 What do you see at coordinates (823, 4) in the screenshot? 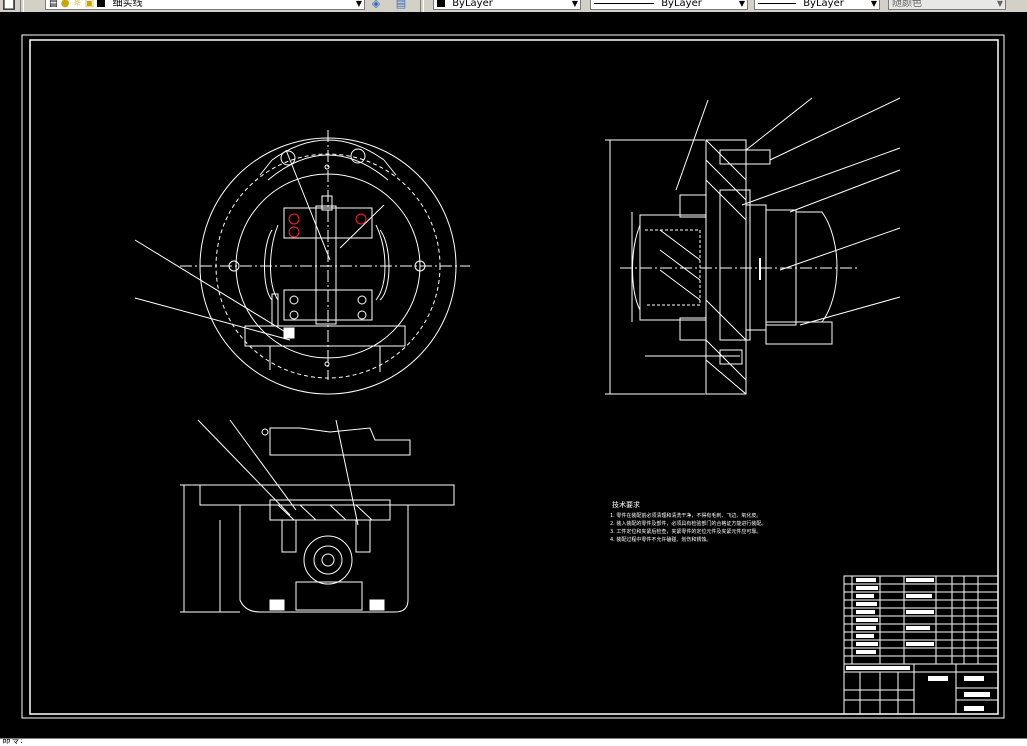
I see `lineweight-combo-value: ByLayer` at bounding box center [823, 4].